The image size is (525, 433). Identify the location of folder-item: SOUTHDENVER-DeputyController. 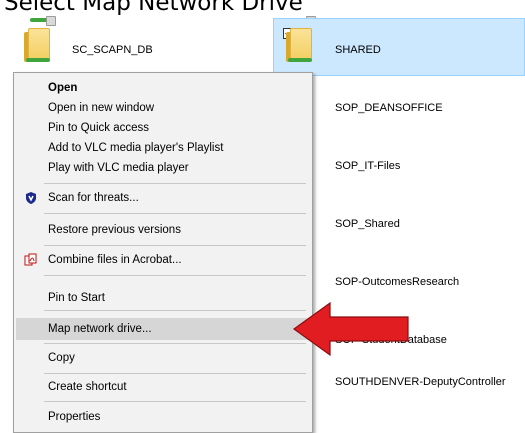
(400, 389).